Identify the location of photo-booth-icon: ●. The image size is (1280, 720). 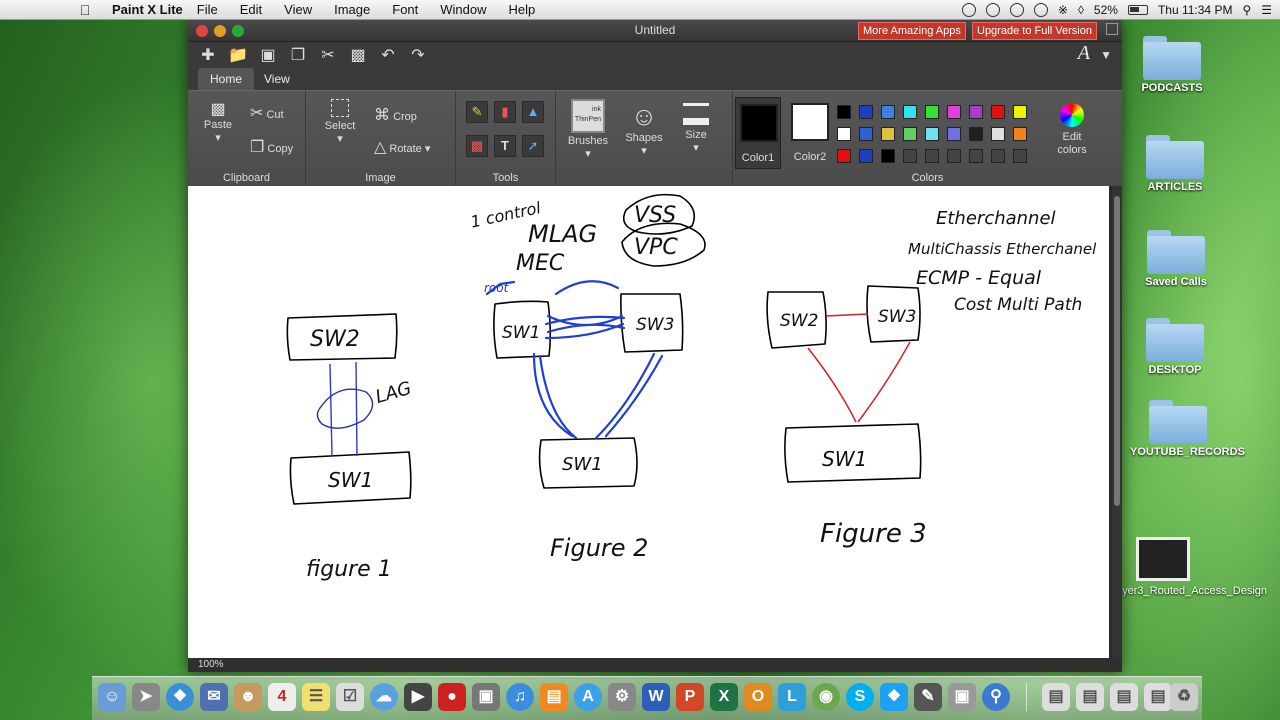
(452, 697).